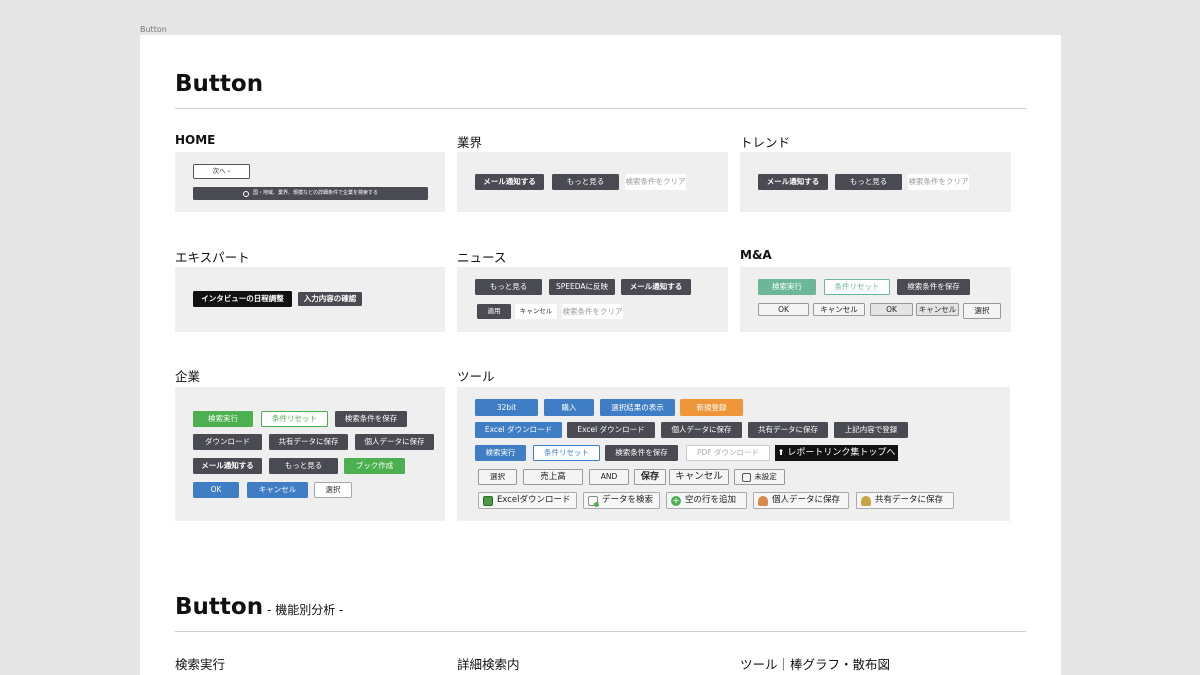 This screenshot has width=1200, height=675. What do you see at coordinates (937, 309) in the screenshot?
I see `cancel-button-pressed: キャンセル` at bounding box center [937, 309].